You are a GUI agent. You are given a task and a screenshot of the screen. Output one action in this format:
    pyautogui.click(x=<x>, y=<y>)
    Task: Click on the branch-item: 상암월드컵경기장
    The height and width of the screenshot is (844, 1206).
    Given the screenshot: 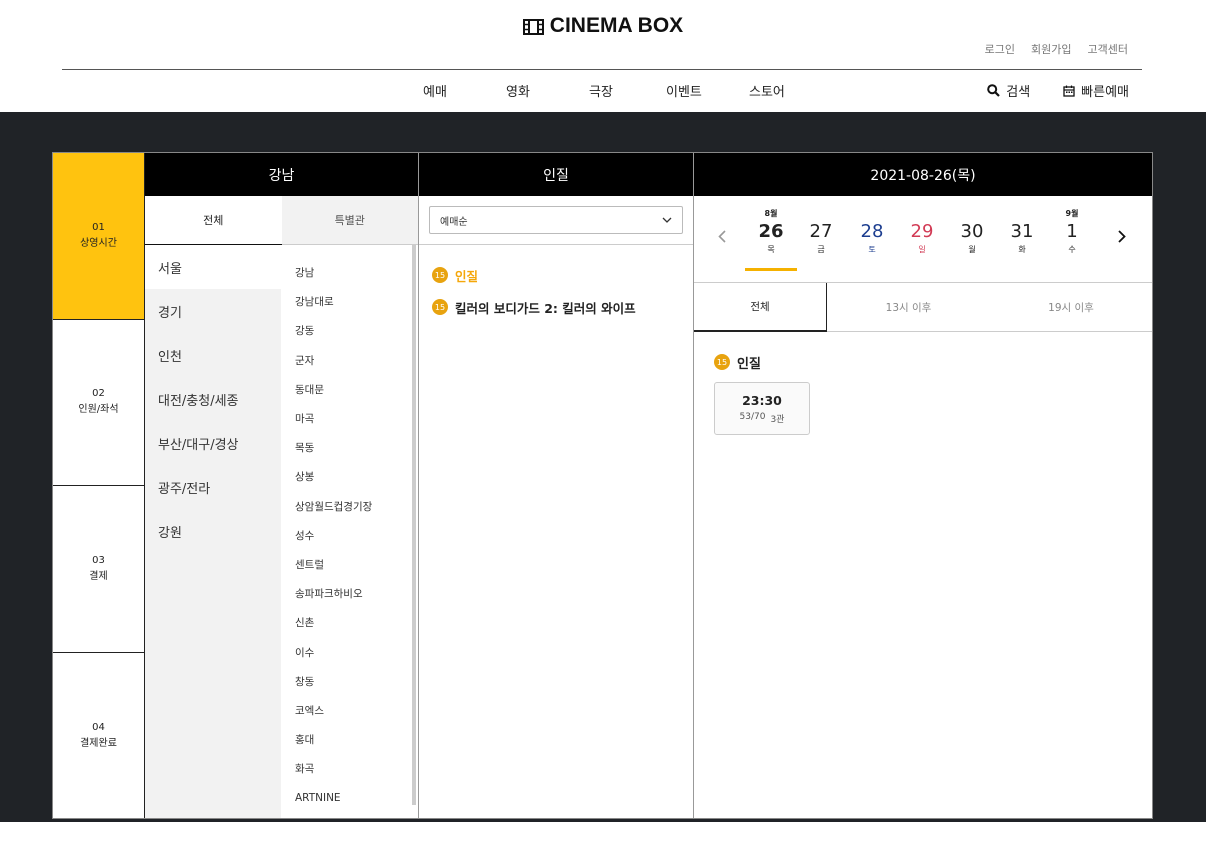 What is the action you would take?
    pyautogui.click(x=354, y=506)
    